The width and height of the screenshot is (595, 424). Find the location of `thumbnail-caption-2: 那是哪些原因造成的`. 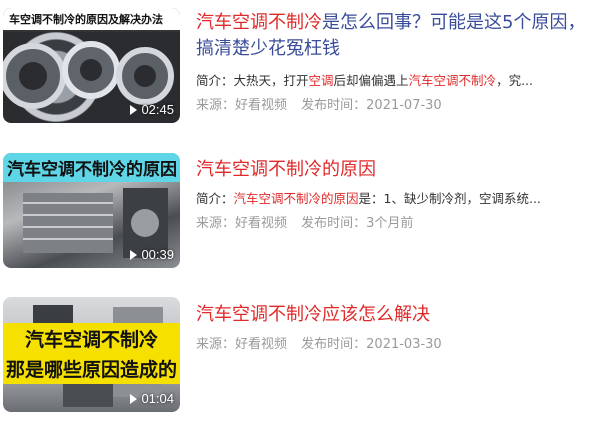

thumbnail-caption-2: 那是哪些原因造成的 is located at coordinates (91, 368).